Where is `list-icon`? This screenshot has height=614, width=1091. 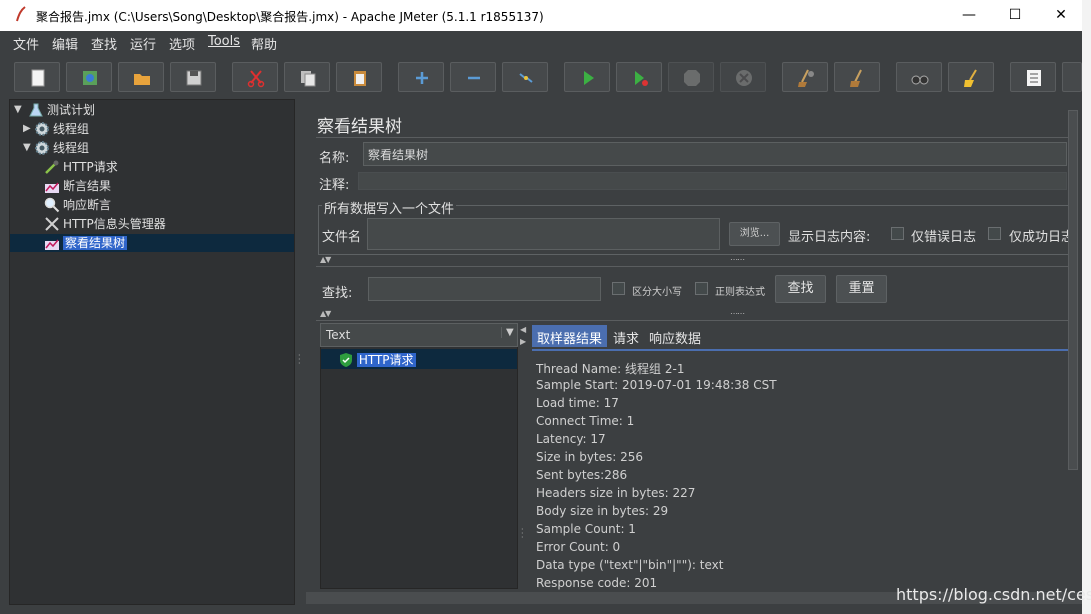
list-icon is located at coordinates (1034, 78).